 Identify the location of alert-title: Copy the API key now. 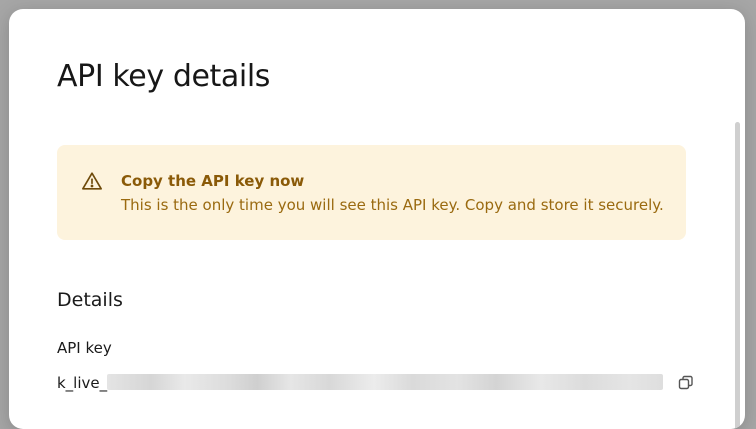
(213, 181).